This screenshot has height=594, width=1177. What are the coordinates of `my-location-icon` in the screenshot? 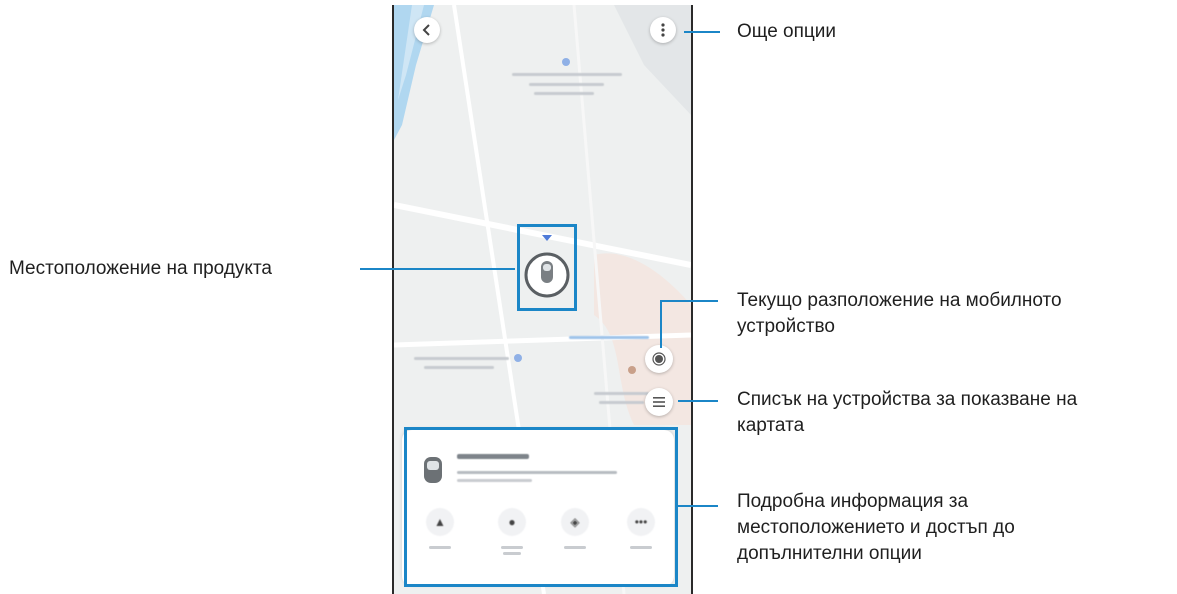 It's located at (659, 359).